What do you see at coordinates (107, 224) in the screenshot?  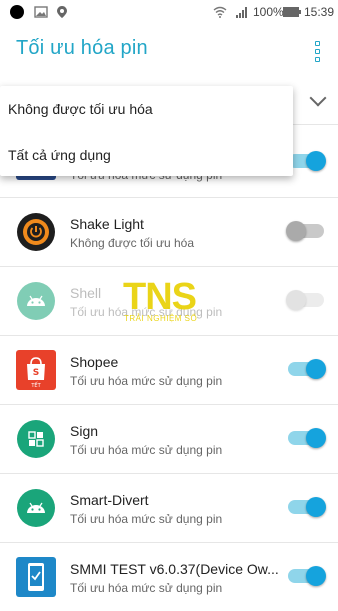 I see `app-name: Shake Light` at bounding box center [107, 224].